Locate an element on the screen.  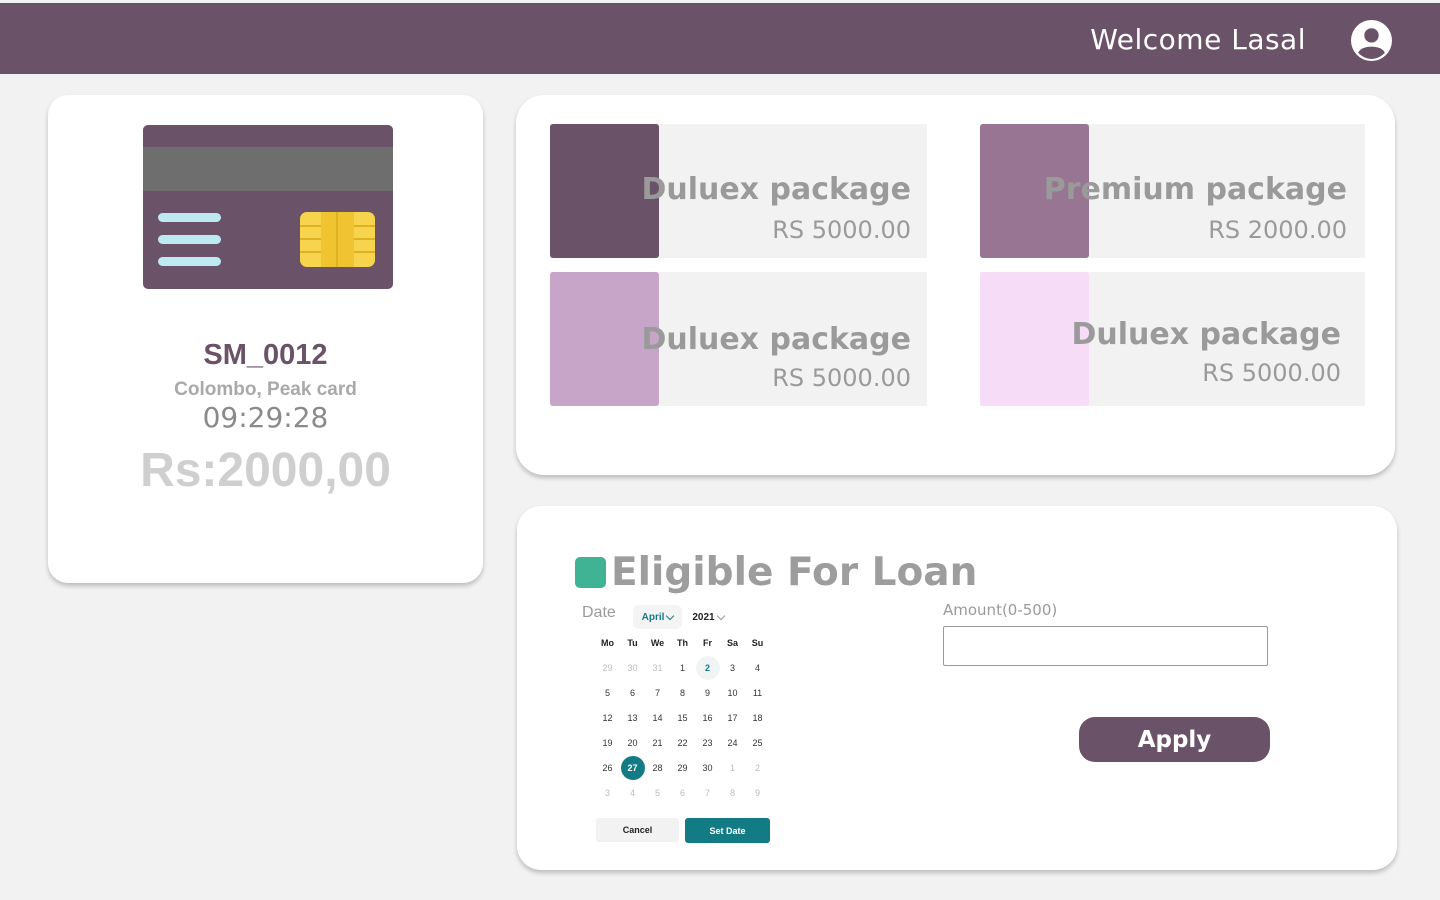
package-name: Premium package is located at coordinates (1195, 189).